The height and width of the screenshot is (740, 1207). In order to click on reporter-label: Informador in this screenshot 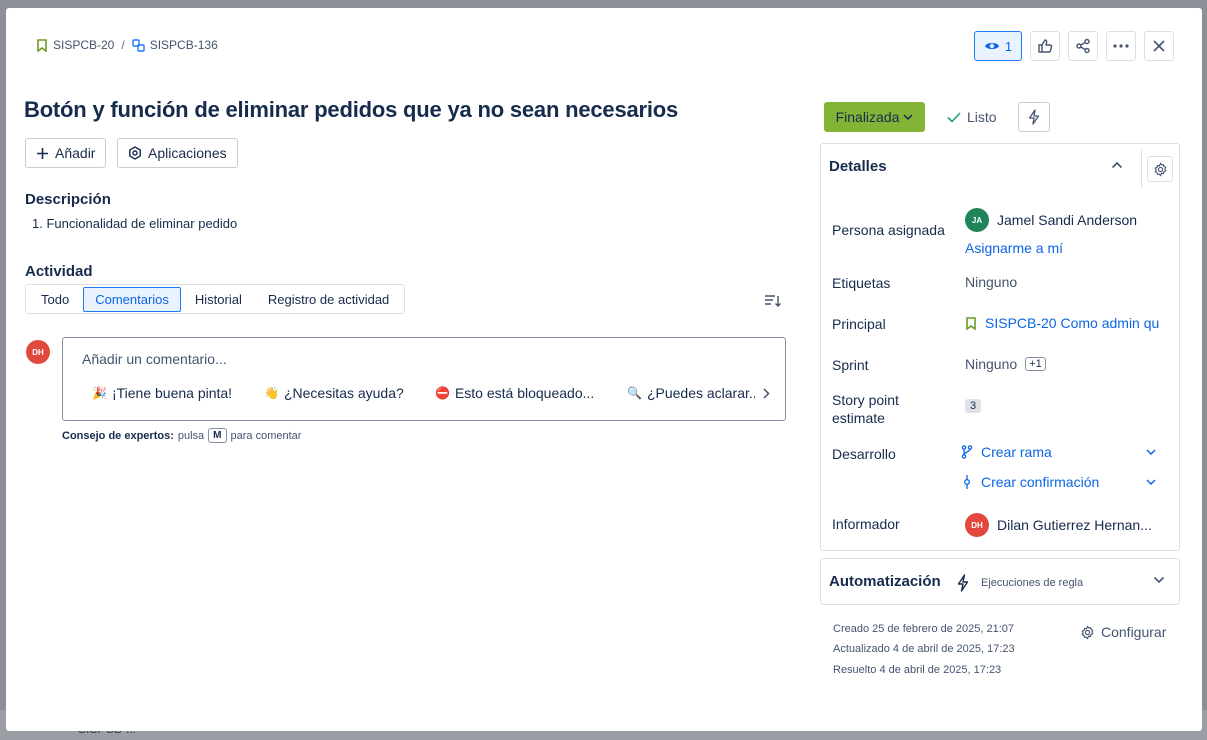, I will do `click(866, 524)`.